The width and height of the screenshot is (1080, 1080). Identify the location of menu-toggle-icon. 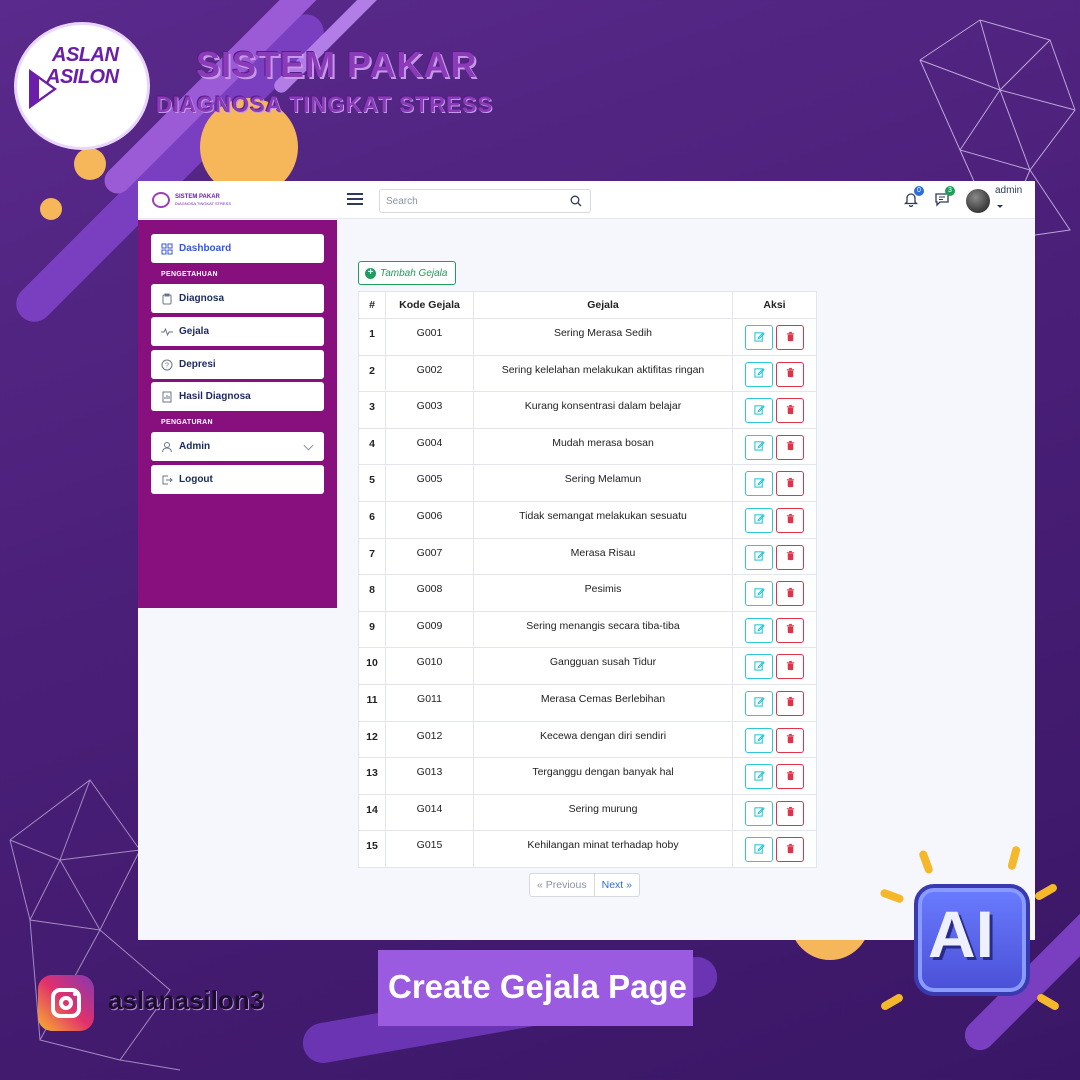
(355, 199).